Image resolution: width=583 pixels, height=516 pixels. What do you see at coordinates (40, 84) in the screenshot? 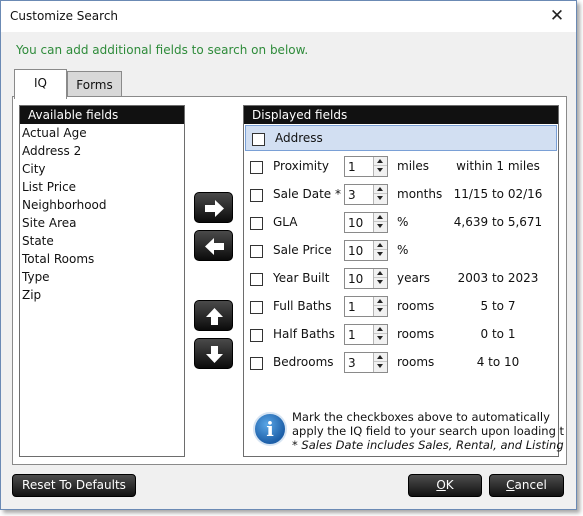
I see `tab-iq: IQ` at bounding box center [40, 84].